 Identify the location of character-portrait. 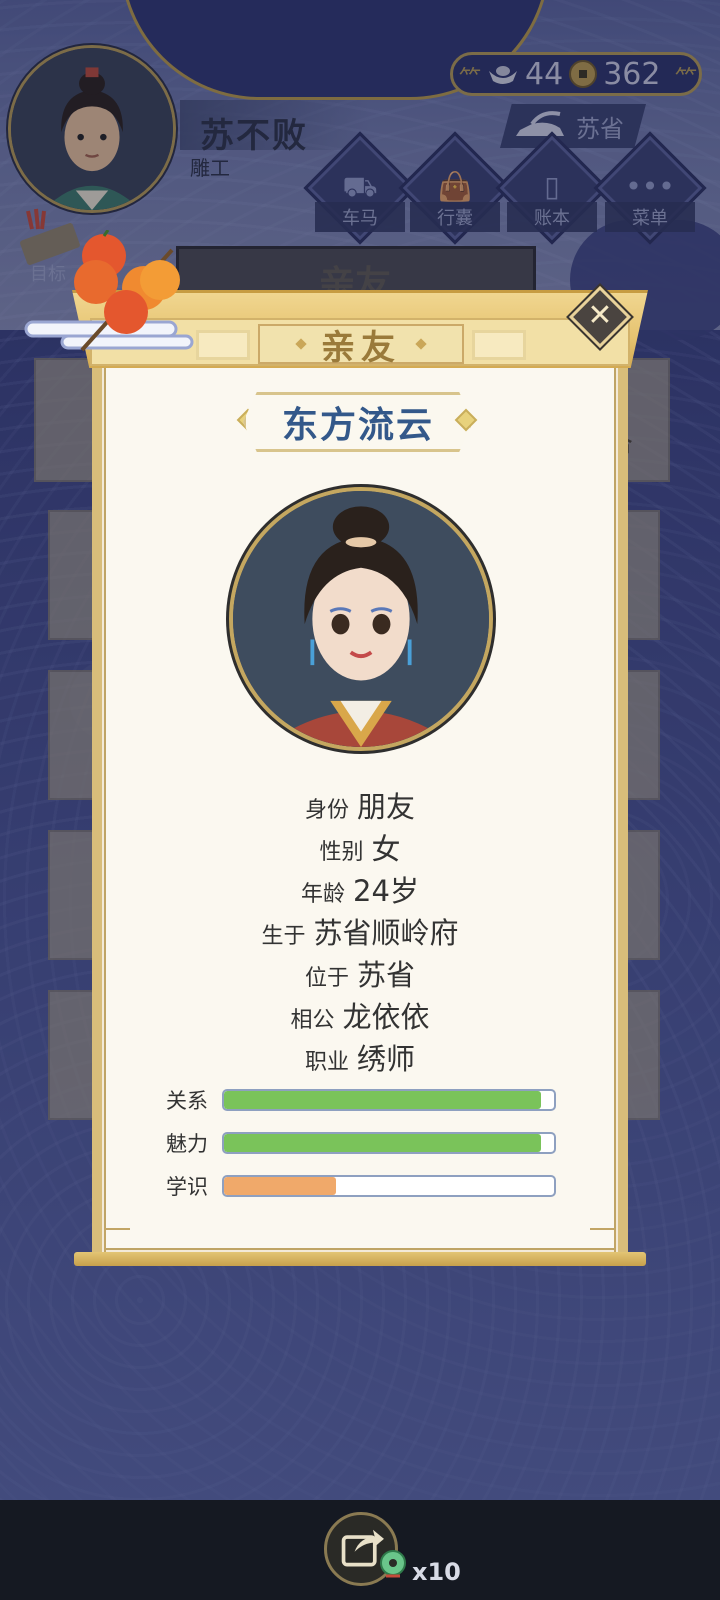
(361, 619).